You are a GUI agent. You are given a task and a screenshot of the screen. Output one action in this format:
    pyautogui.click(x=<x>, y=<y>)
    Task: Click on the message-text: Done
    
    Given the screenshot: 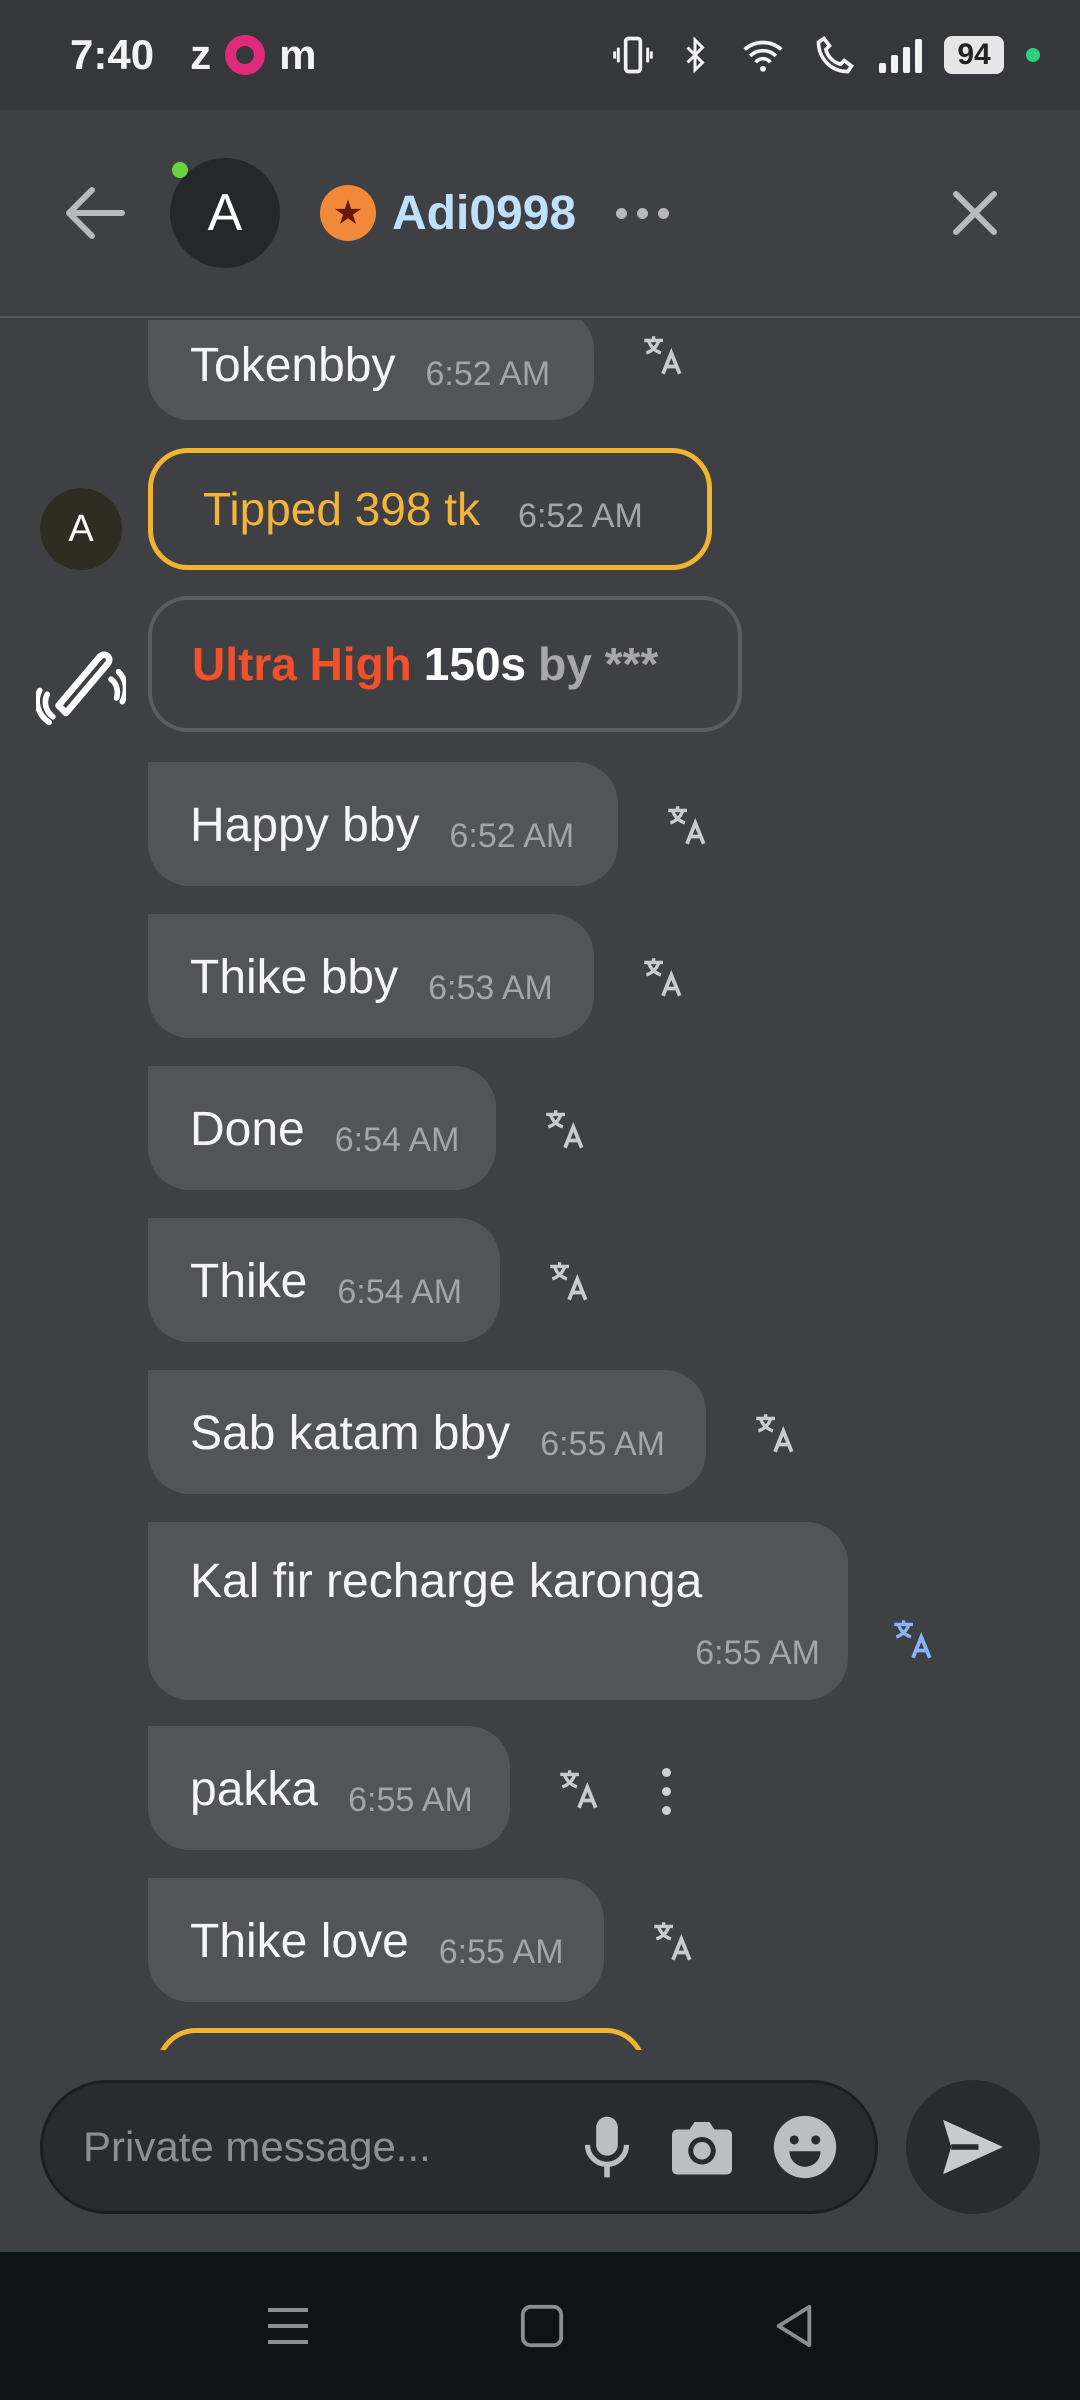 What is the action you would take?
    pyautogui.click(x=247, y=1129)
    